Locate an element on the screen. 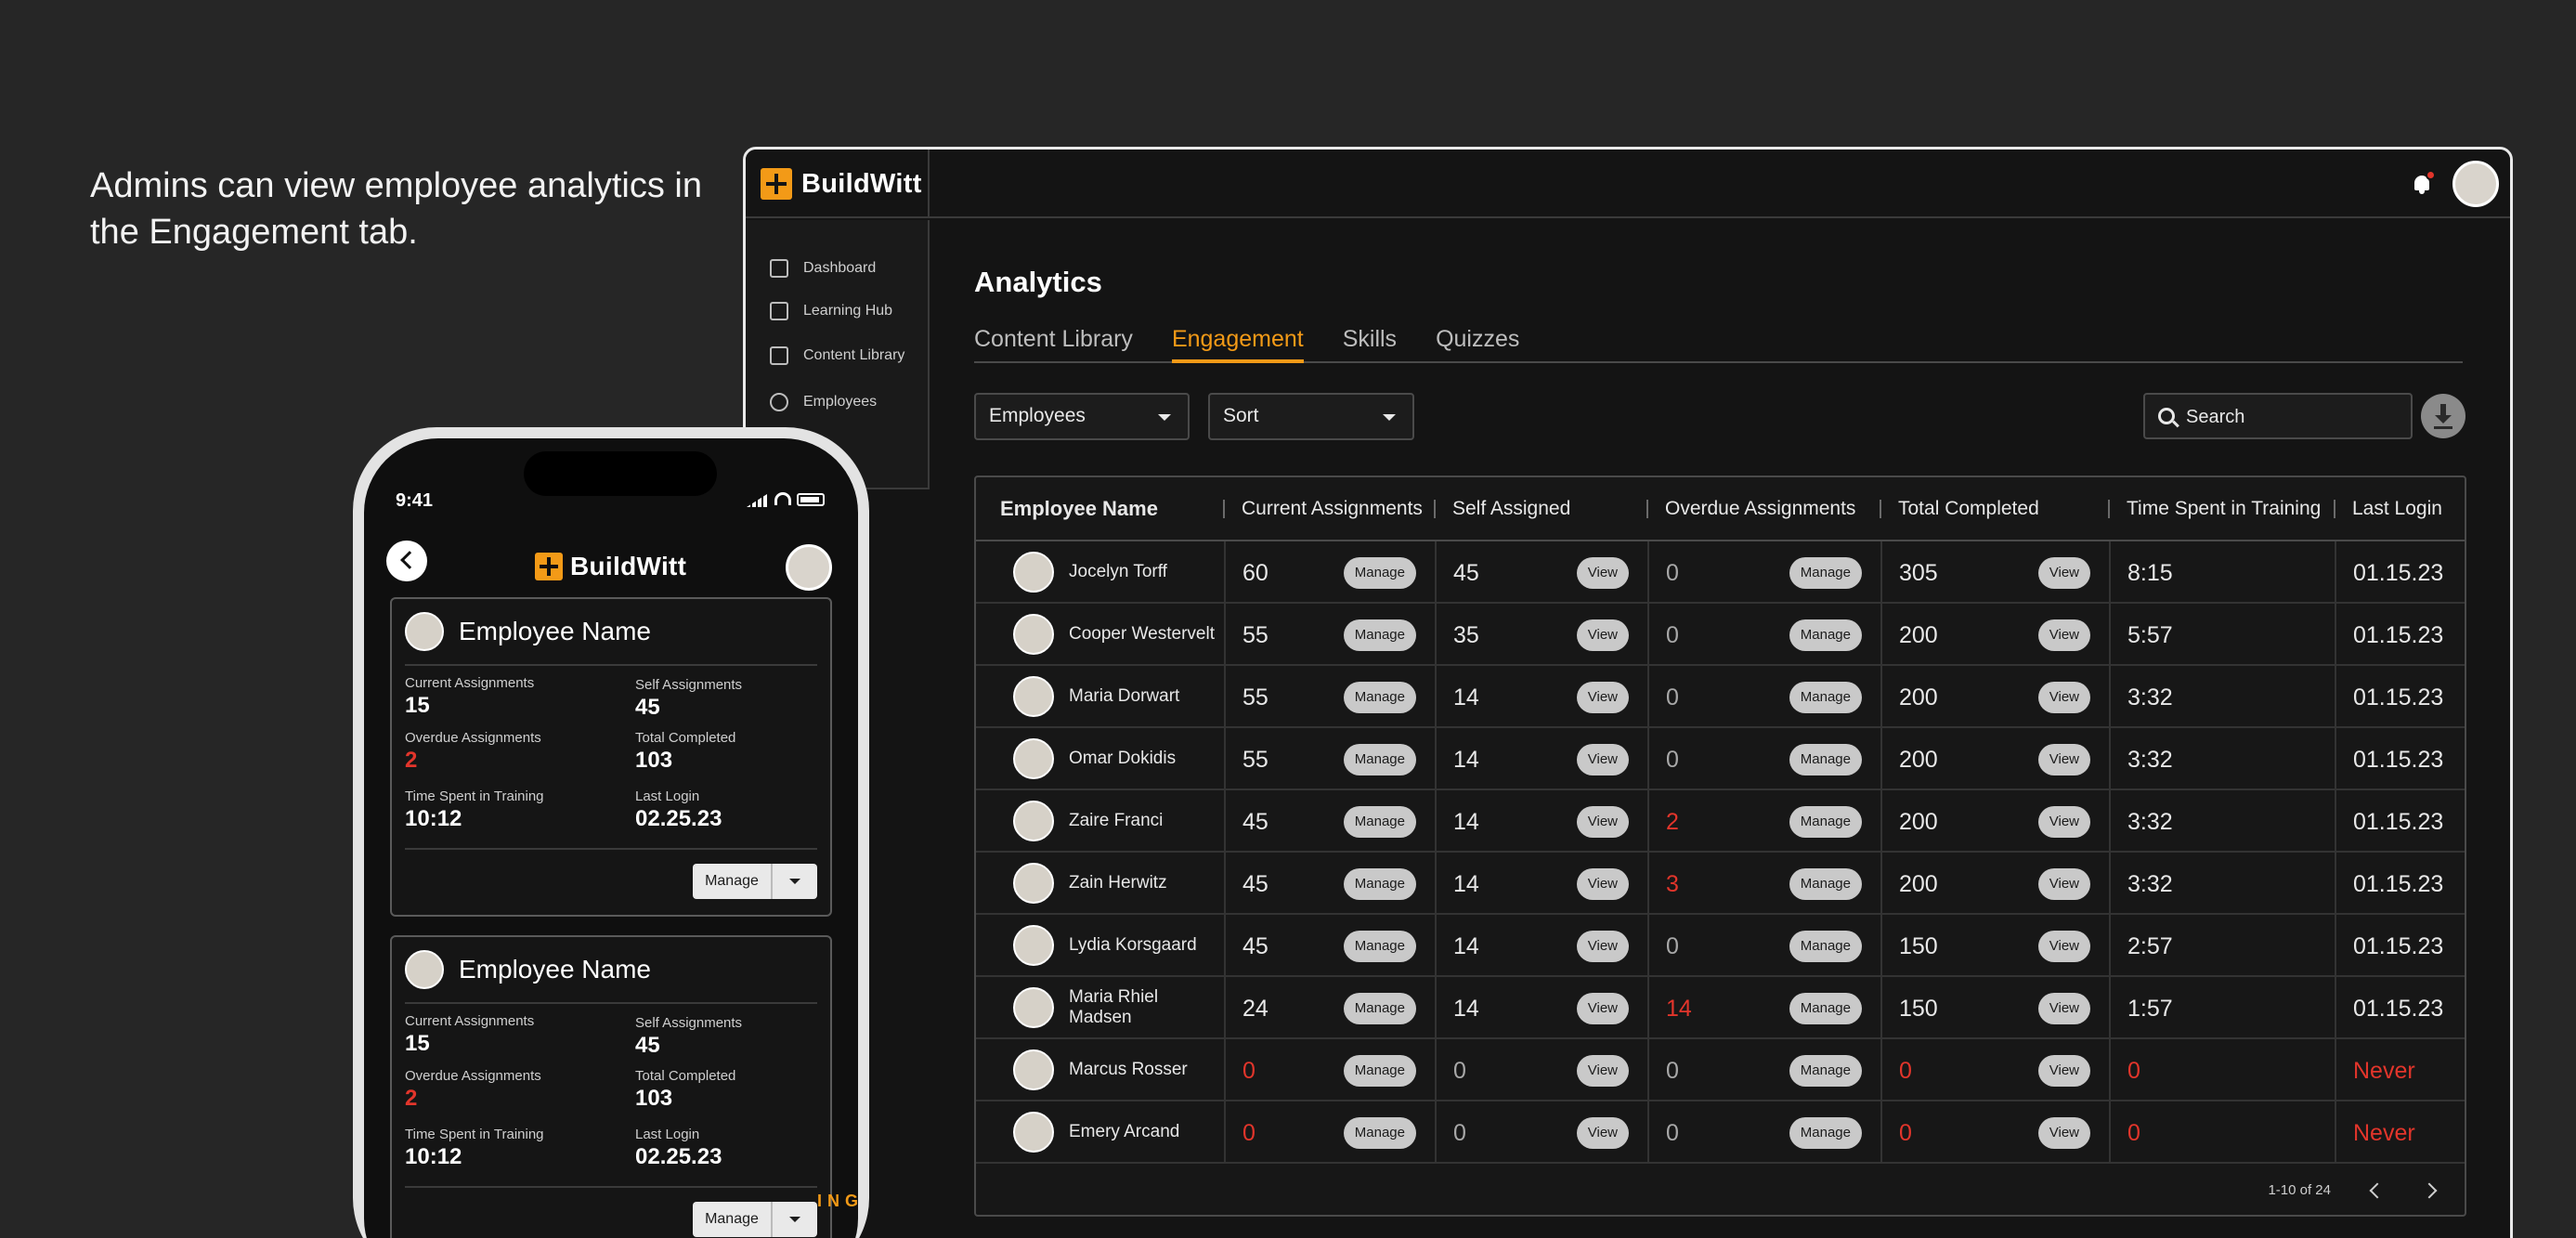 The width and height of the screenshot is (2576, 1238). column-header: Overdue Assignments is located at coordinates (1764, 509).